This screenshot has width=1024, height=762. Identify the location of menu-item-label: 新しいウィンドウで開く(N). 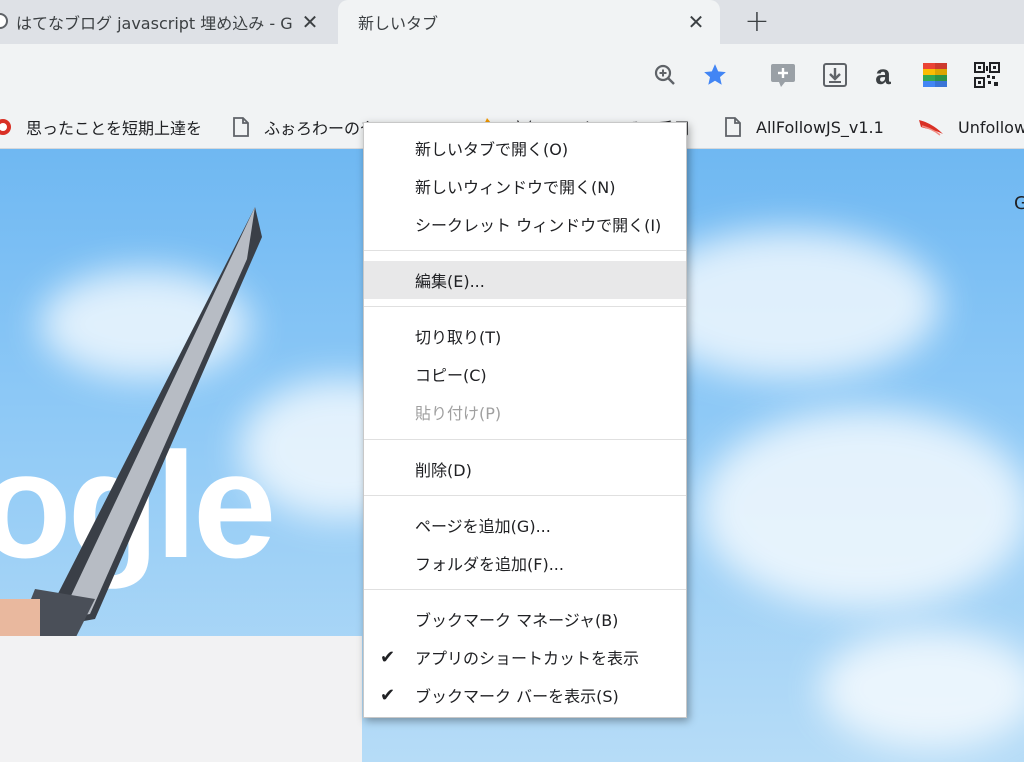
(515, 187).